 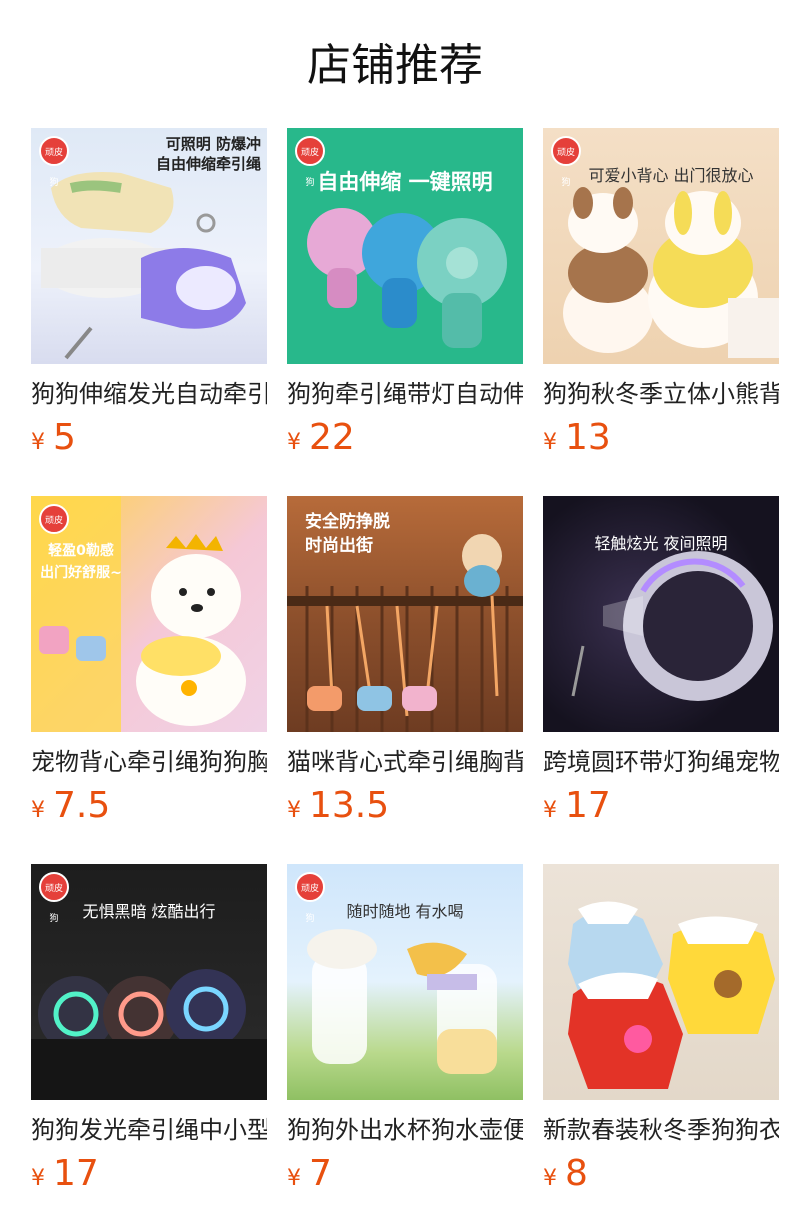 I want to click on product-card: 新款春装秋冬季狗狗衣服 ¥8, so click(x=661, y=1032).